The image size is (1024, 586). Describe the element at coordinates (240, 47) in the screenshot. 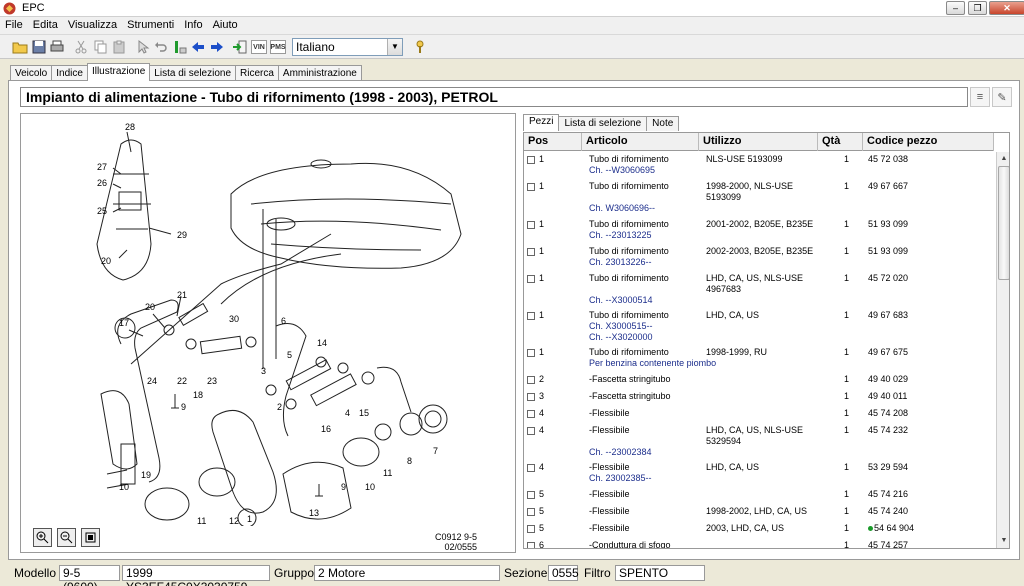

I see `export-button` at that location.